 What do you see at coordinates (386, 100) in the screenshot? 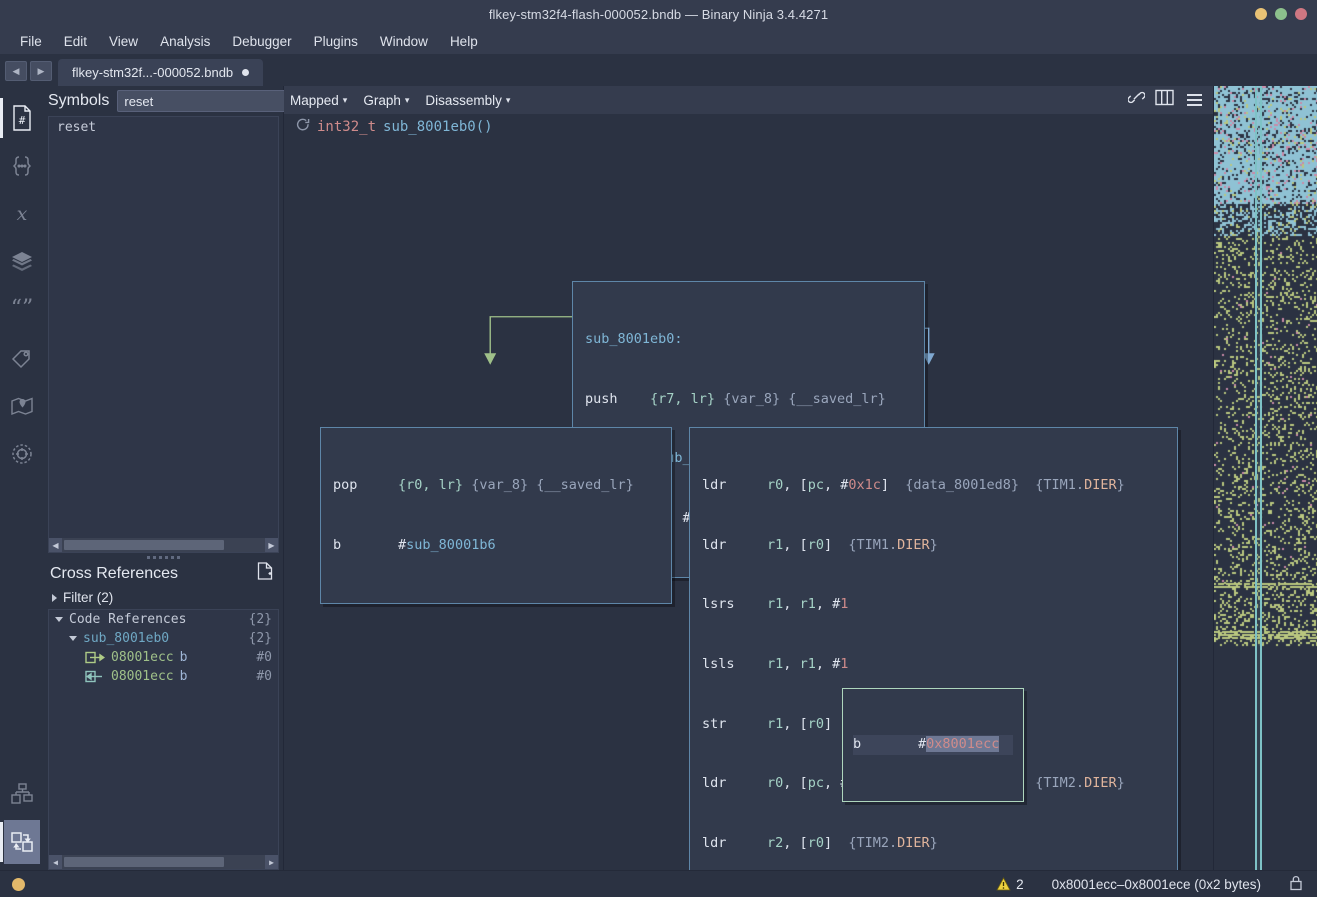
I see `layout-mode-dropdown: Graph ▾` at bounding box center [386, 100].